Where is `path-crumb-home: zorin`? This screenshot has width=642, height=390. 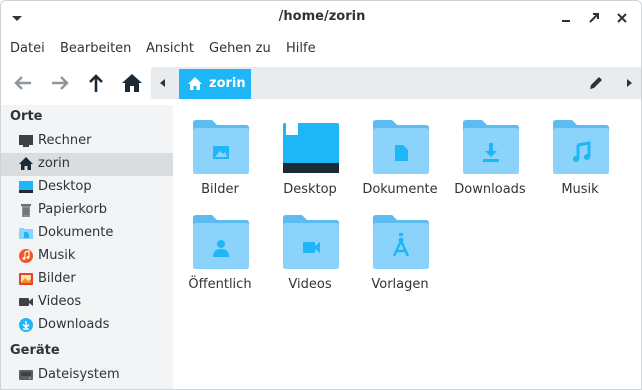 path-crumb-home: zorin is located at coordinates (215, 84).